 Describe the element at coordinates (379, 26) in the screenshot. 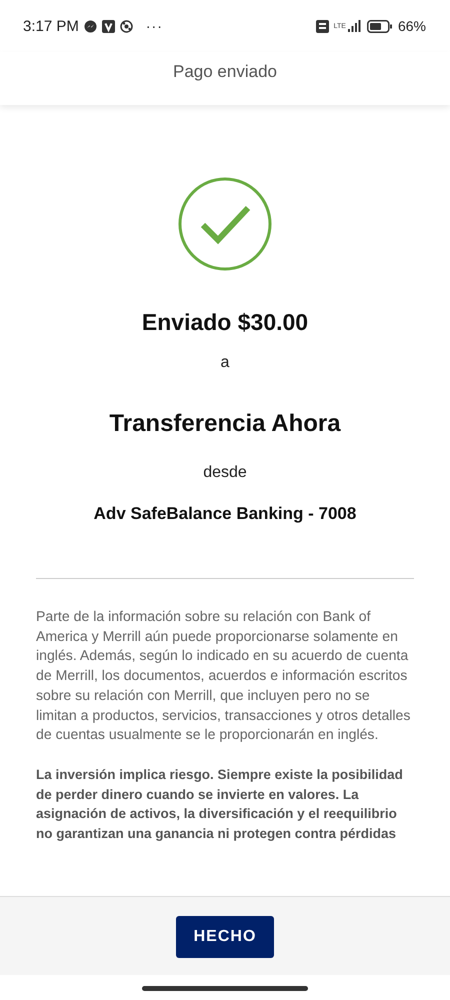

I see `battery-icon` at that location.